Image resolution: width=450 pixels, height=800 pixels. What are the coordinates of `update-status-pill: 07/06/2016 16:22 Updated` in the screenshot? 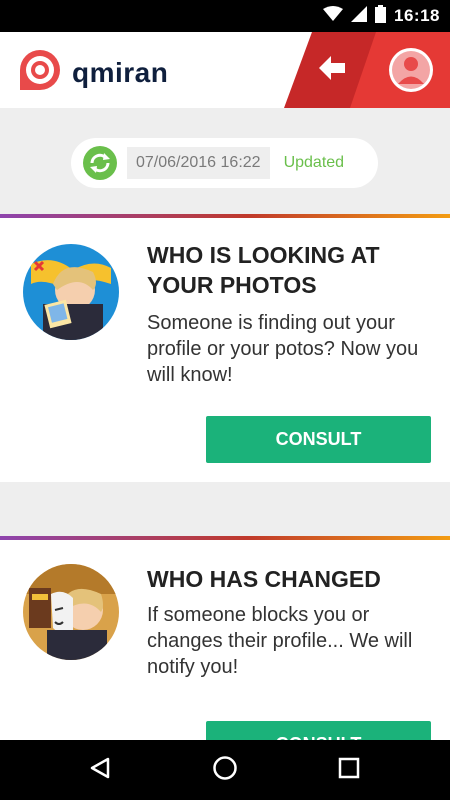 It's located at (224, 163).